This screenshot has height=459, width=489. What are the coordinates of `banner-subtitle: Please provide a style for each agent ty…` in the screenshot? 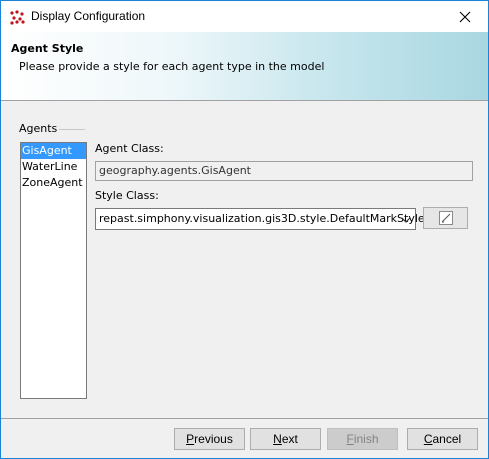 It's located at (172, 66).